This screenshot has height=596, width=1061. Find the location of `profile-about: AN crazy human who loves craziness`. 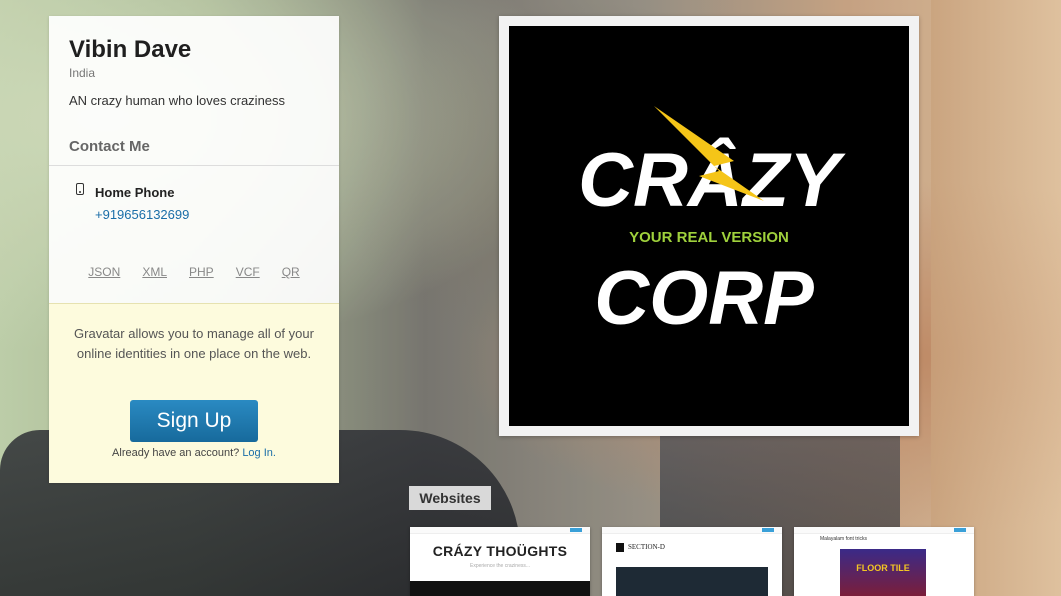

profile-about: AN crazy human who loves craziness is located at coordinates (177, 100).